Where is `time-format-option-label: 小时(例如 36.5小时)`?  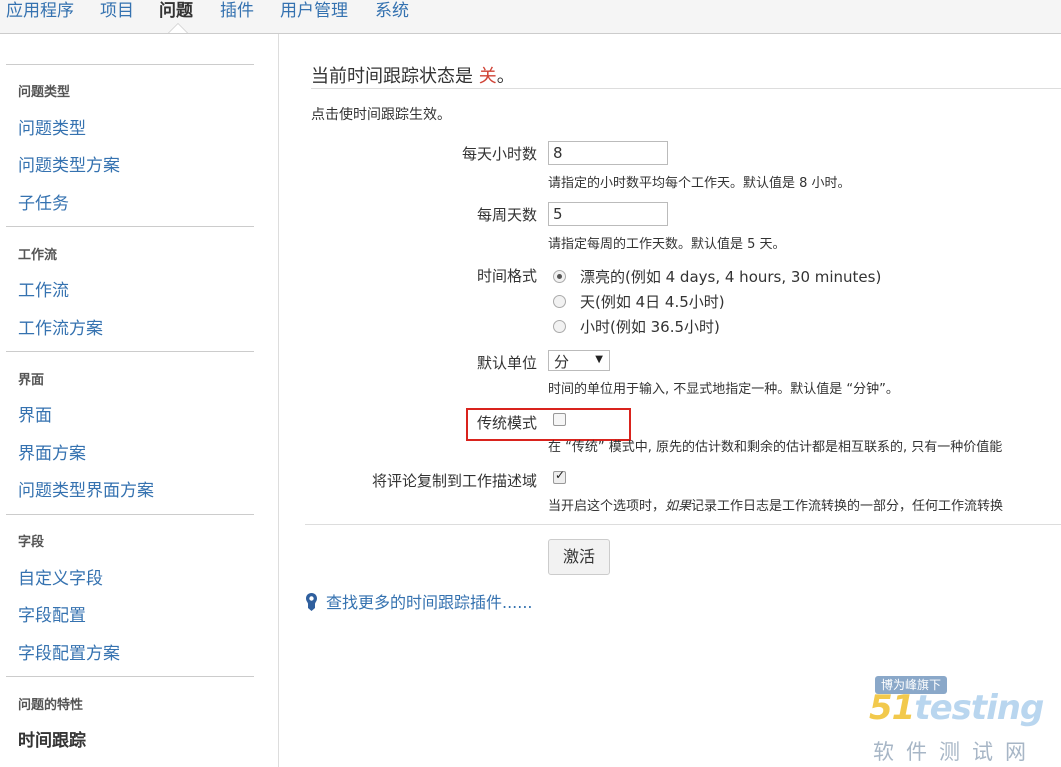
time-format-option-label: 小时(例如 36.5小时) is located at coordinates (650, 327).